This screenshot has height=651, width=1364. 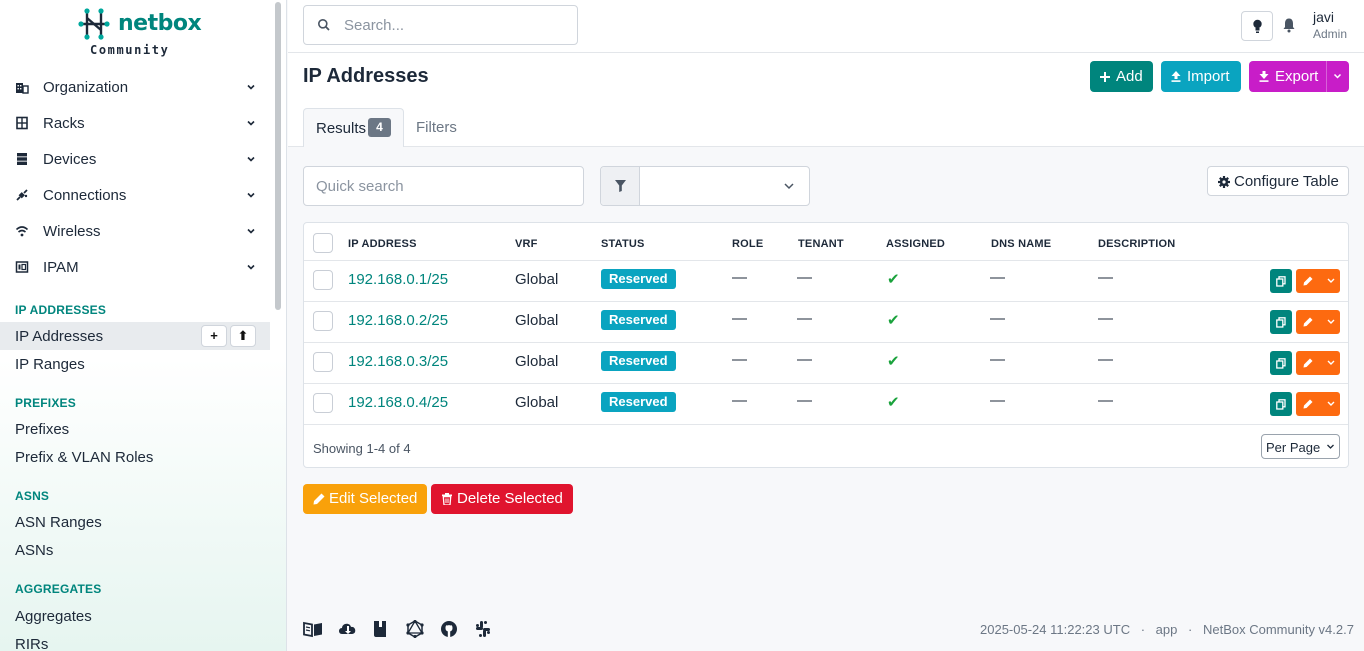 What do you see at coordinates (821, 244) in the screenshot?
I see `column-header-tenant: TENANT` at bounding box center [821, 244].